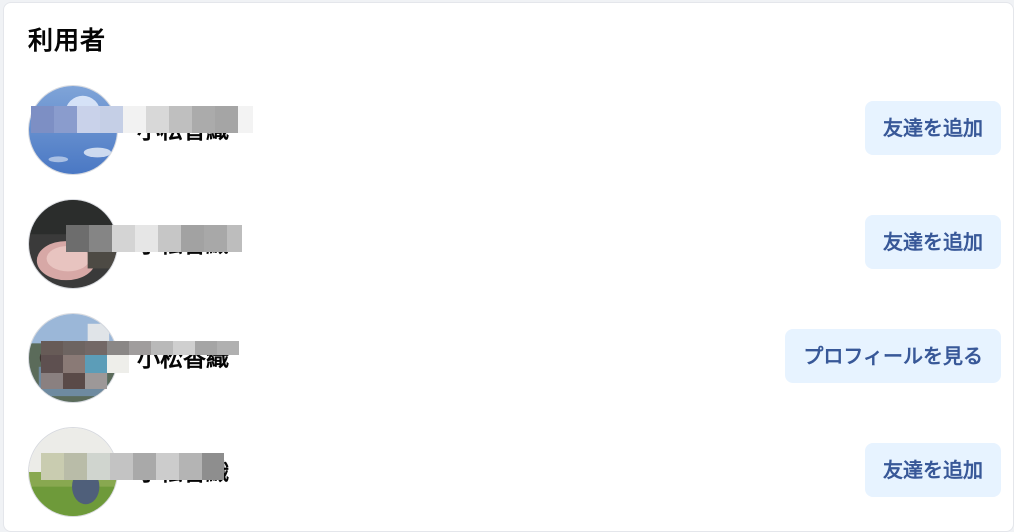  Describe the element at coordinates (893, 356) in the screenshot. I see `view-profile-button: プロフィールを見る` at that location.